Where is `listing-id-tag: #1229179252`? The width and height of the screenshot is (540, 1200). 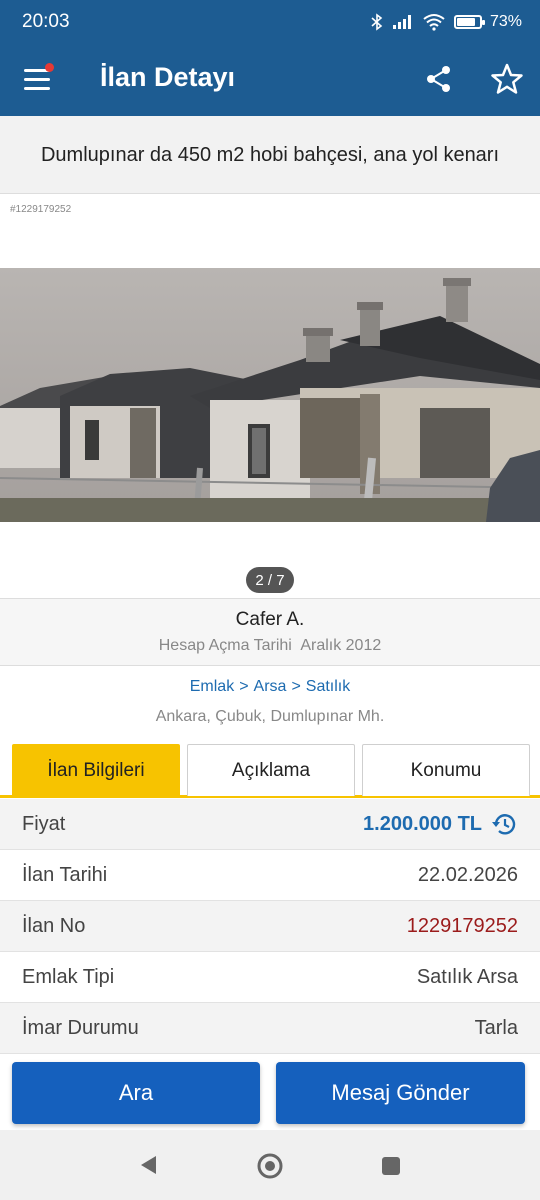 listing-id-tag: #1229179252 is located at coordinates (41, 209).